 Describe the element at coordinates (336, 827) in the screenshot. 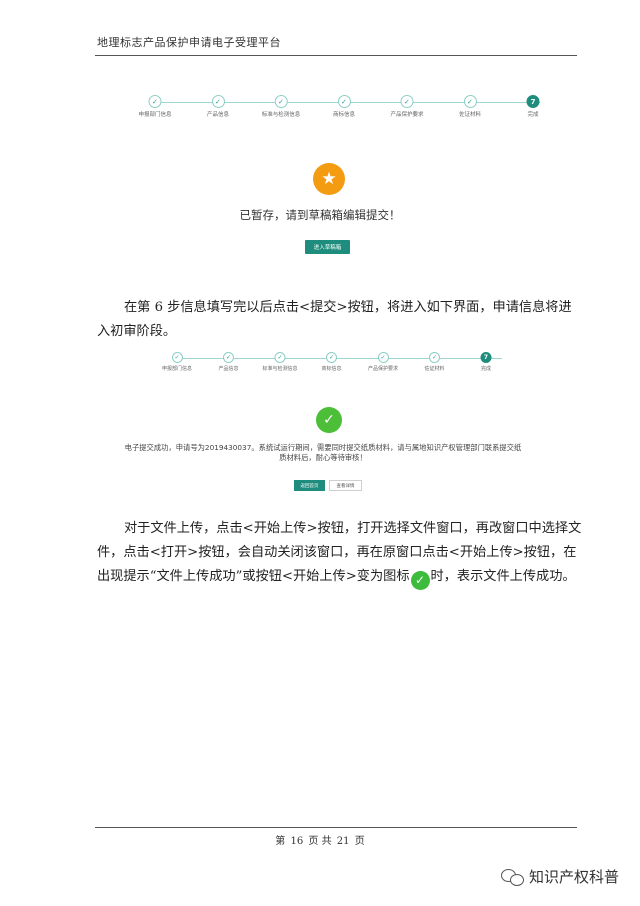

I see `footer-divider` at that location.